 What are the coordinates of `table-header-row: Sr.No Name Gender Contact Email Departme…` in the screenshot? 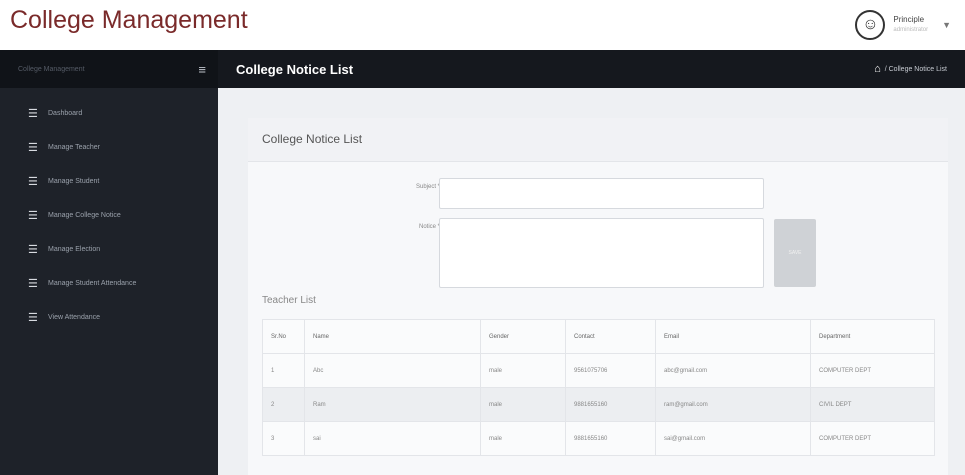 It's located at (598, 336).